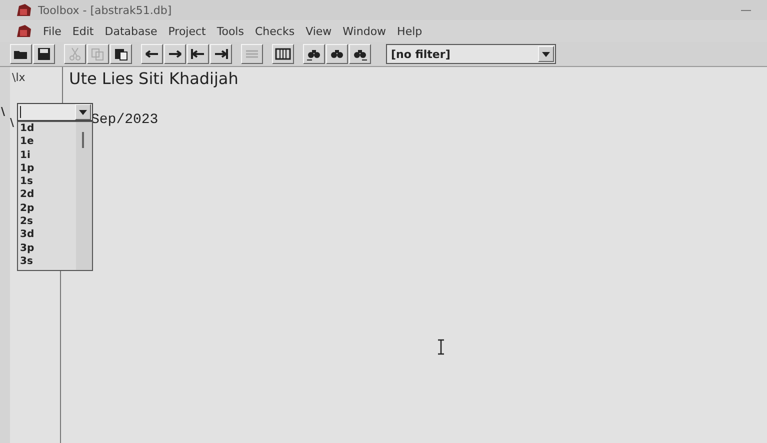 Image resolution: width=767 pixels, height=443 pixels. Describe the element at coordinates (55, 112) in the screenshot. I see `marker-dropdown` at that location.